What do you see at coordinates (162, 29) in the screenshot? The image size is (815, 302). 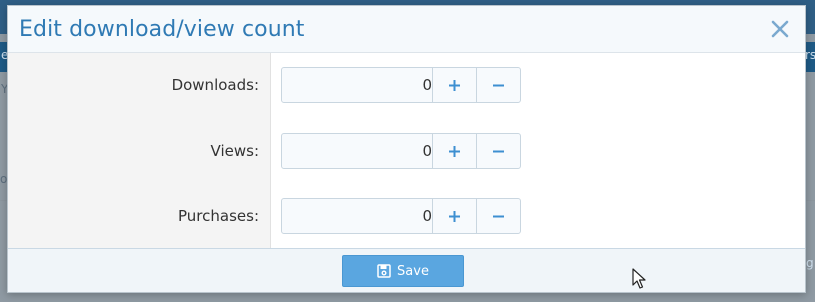 I see `dialog-title: Edit download/view count` at bounding box center [162, 29].